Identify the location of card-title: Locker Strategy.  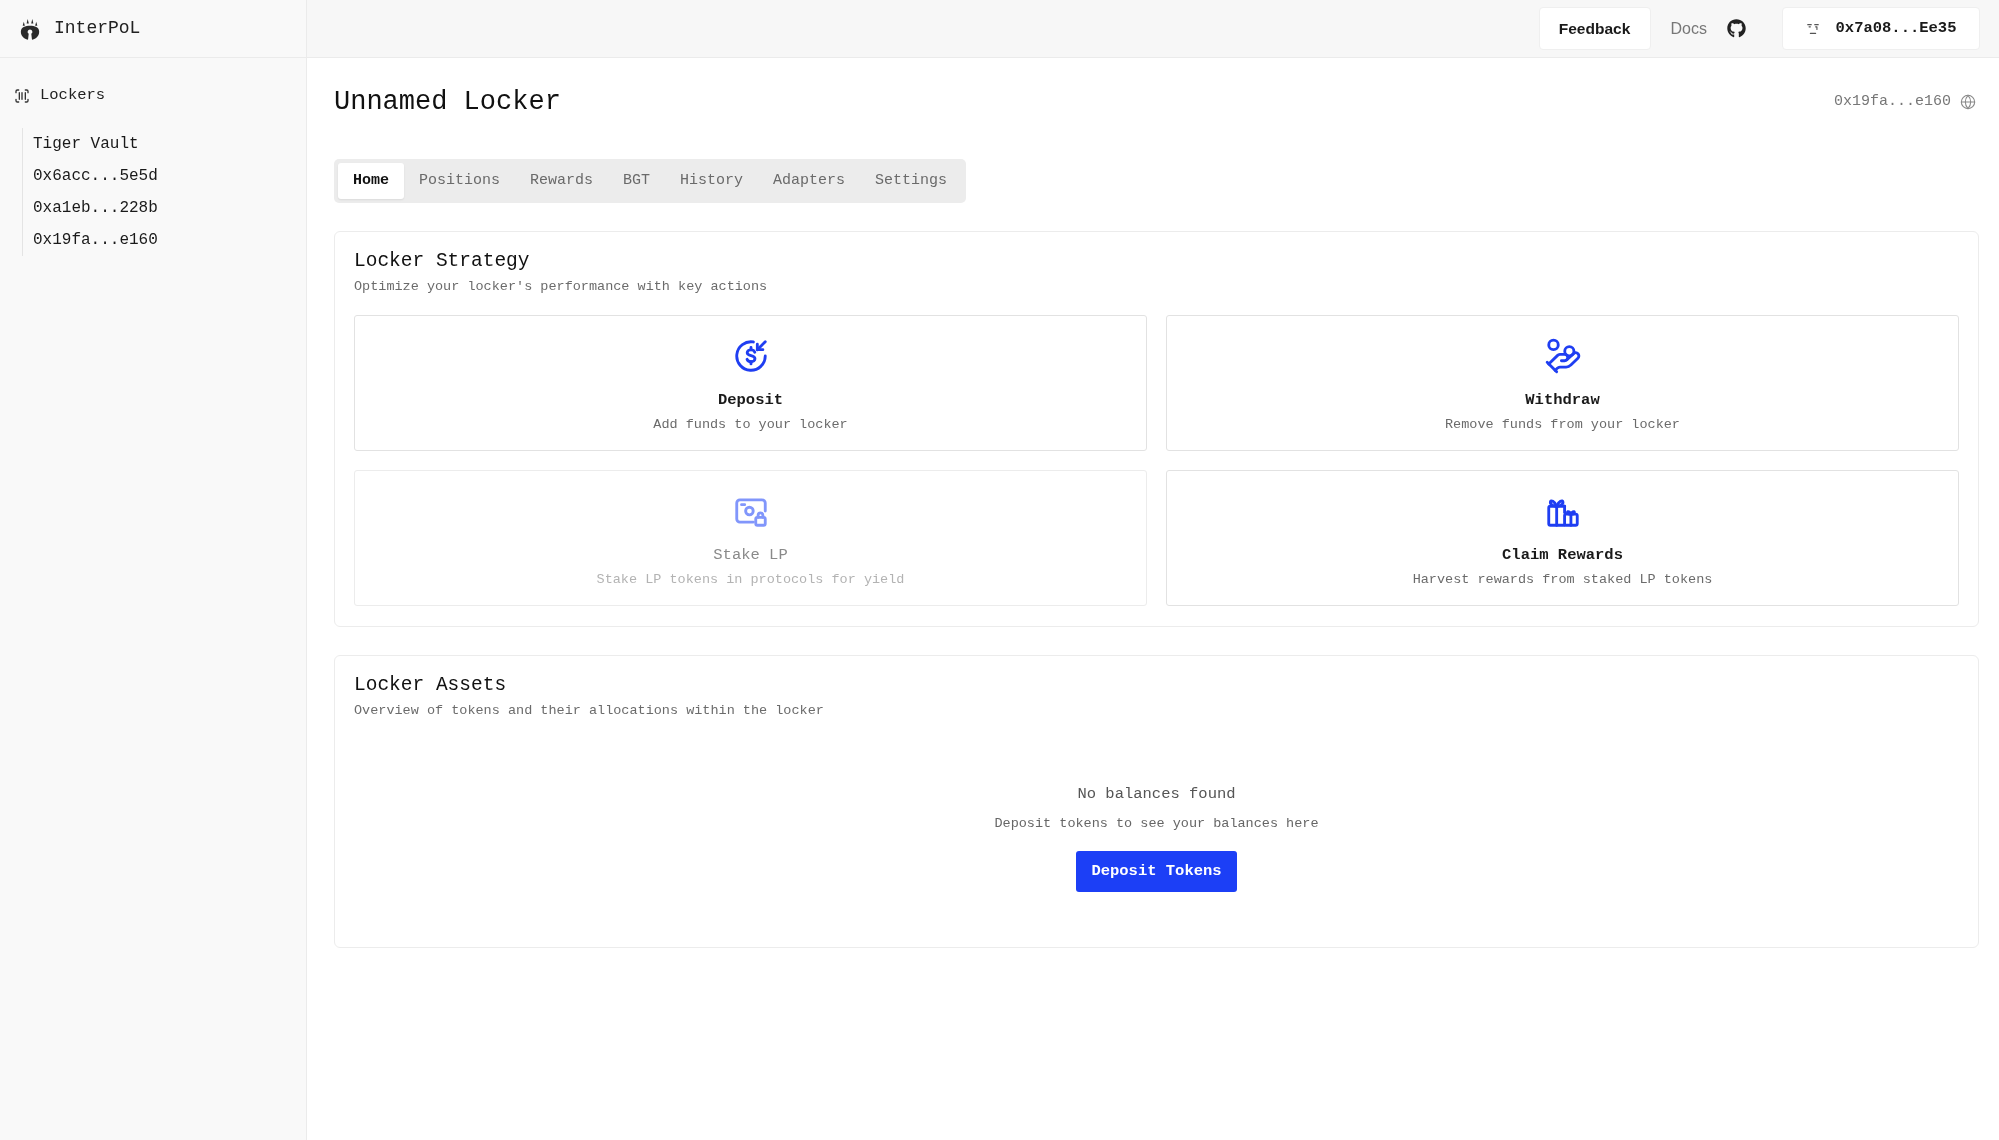
(442, 261).